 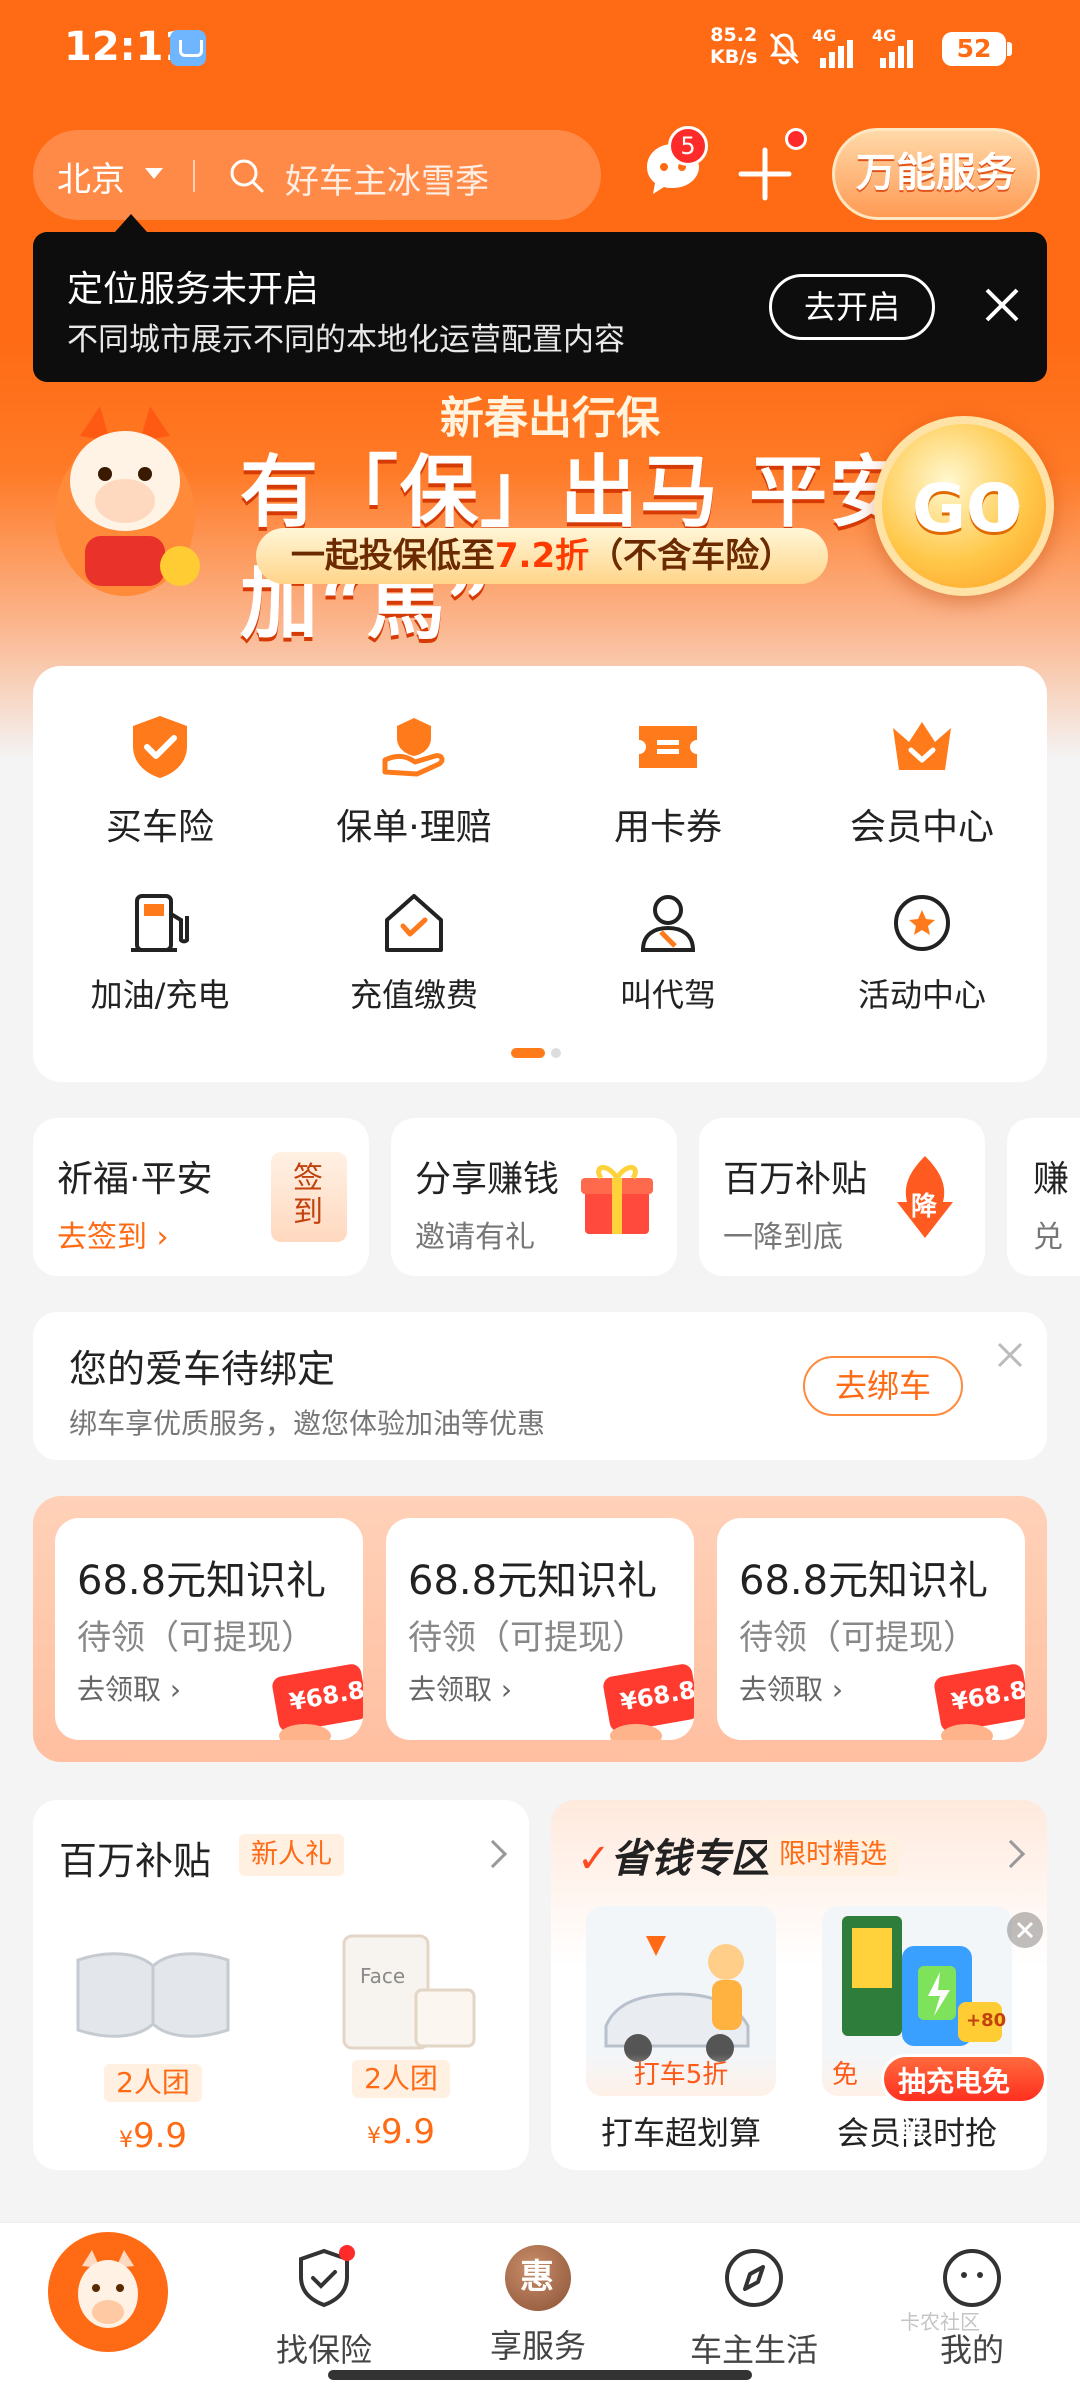 What do you see at coordinates (1048, 1237) in the screenshot?
I see `quick-card-subtitle: 兑` at bounding box center [1048, 1237].